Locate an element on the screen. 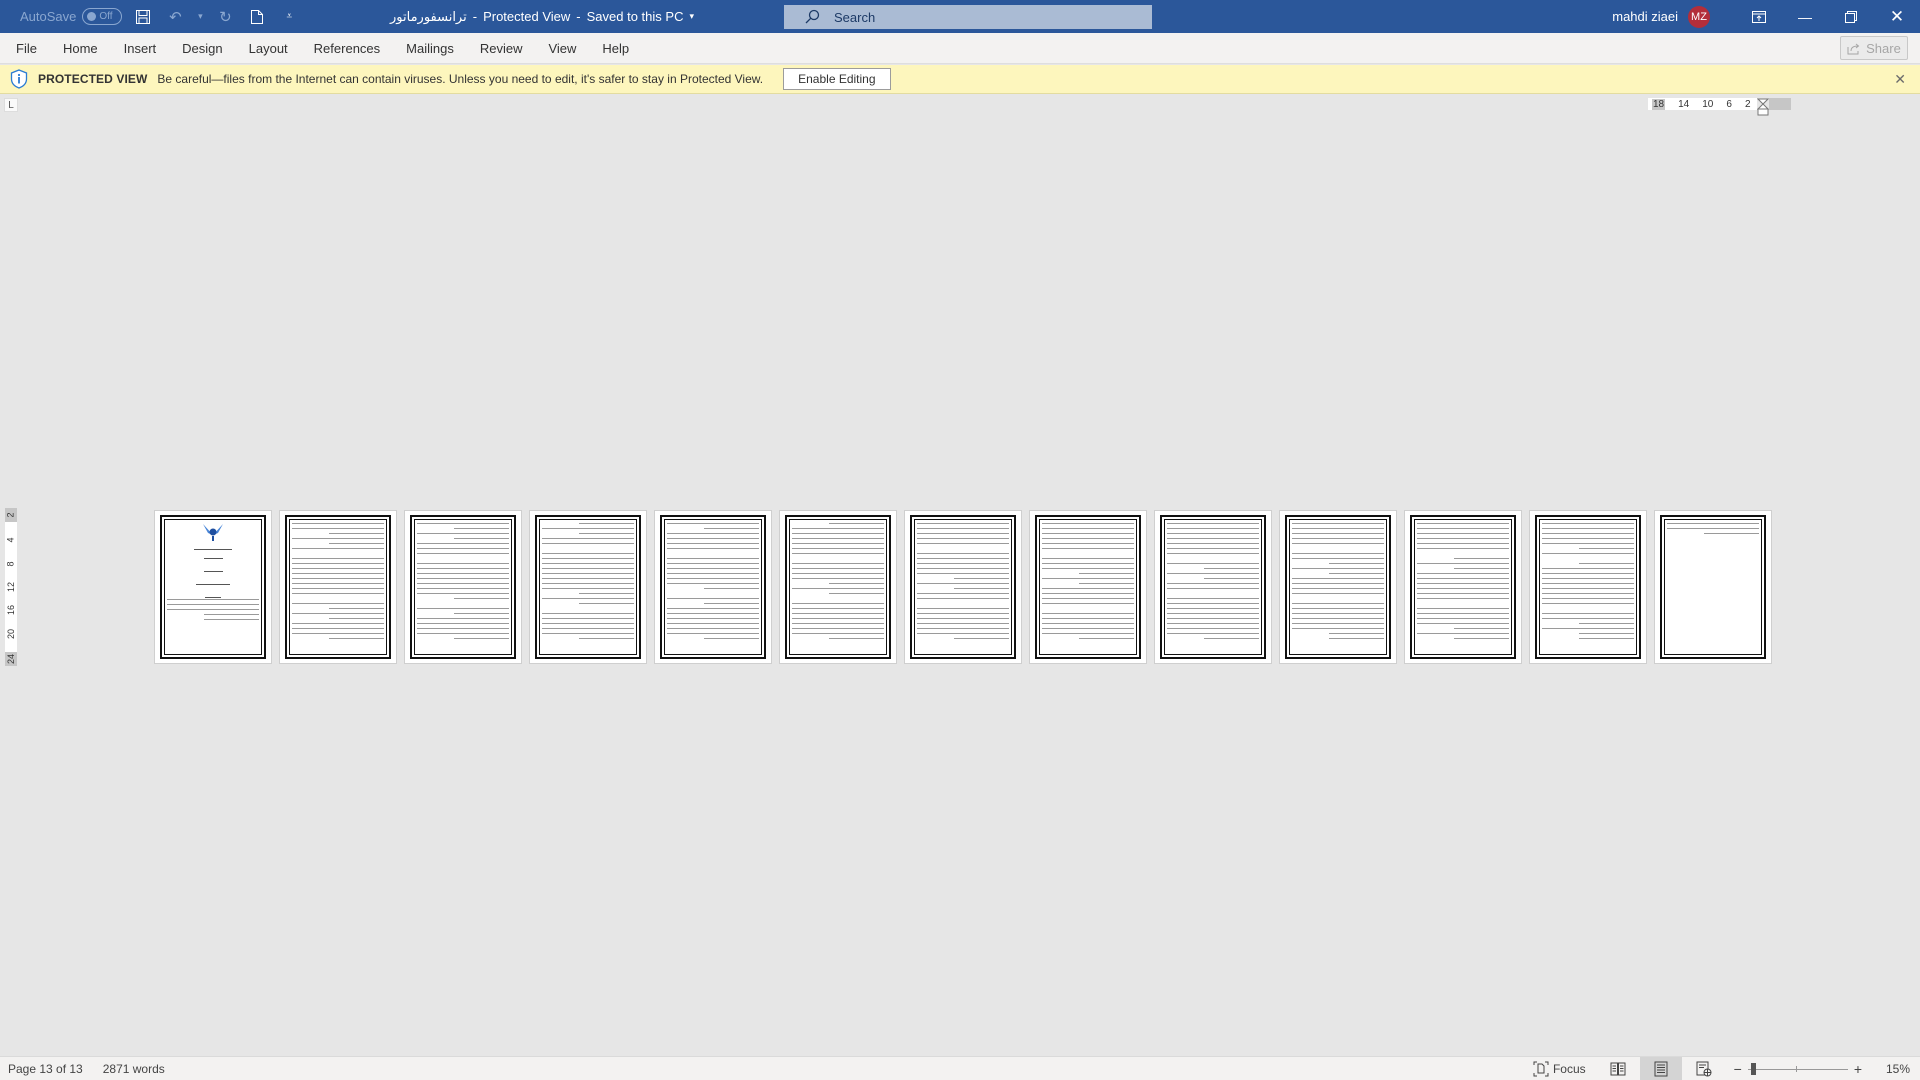  customize-qat-icon: ⩡ is located at coordinates (289, 17).